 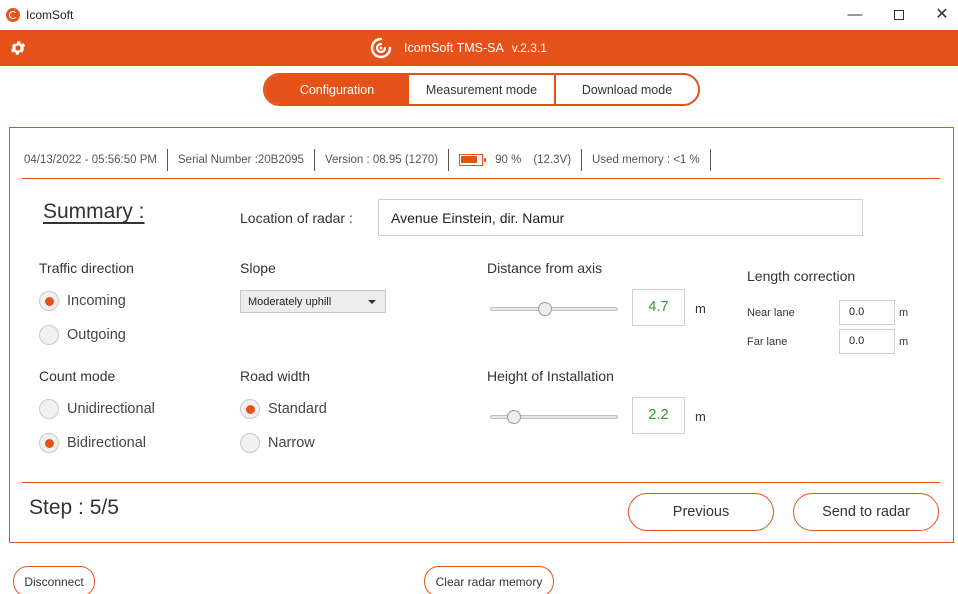 What do you see at coordinates (658, 415) in the screenshot?
I see `height-value: 2.2` at bounding box center [658, 415].